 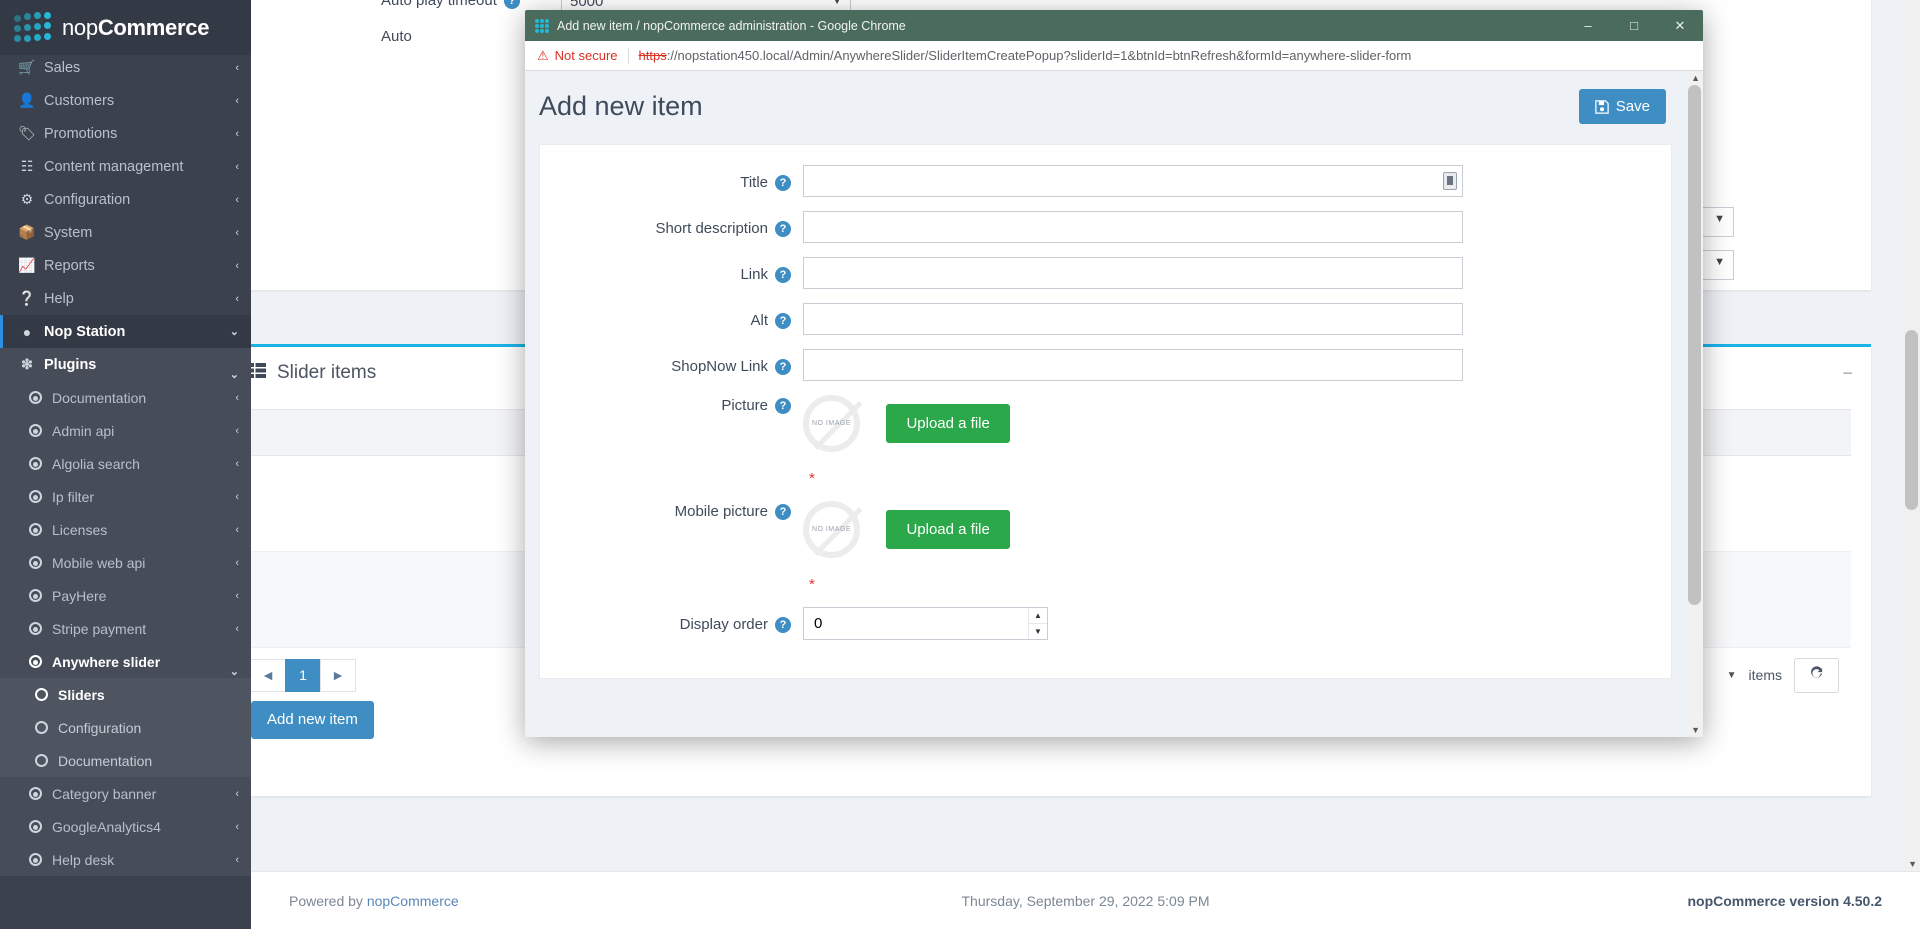 I want to click on sidebar-item-help: ❔ Help ‹, so click(x=125, y=298).